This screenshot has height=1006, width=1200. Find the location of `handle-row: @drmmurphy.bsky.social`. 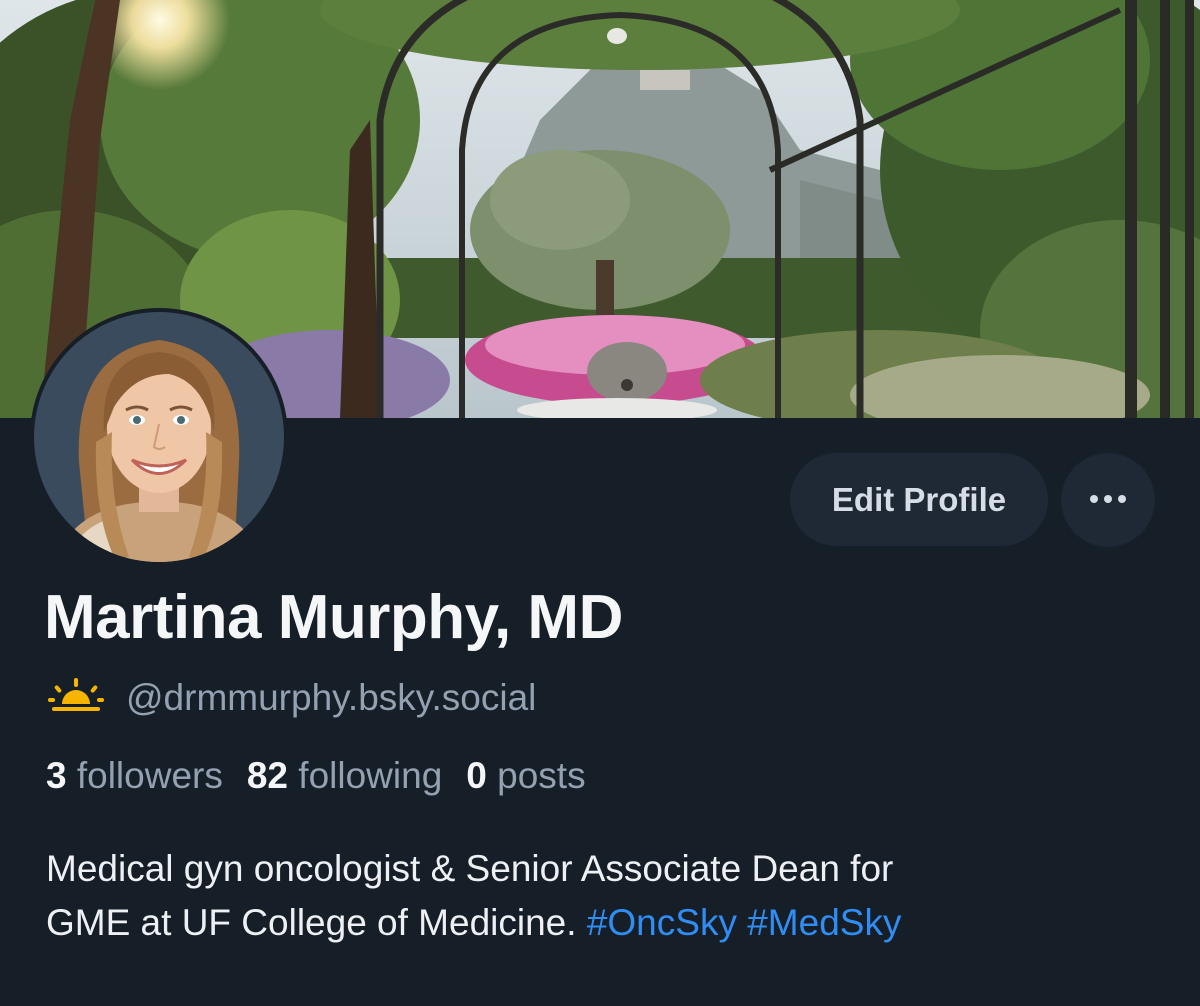

handle-row: @drmmurphy.bsky.social is located at coordinates (292, 698).